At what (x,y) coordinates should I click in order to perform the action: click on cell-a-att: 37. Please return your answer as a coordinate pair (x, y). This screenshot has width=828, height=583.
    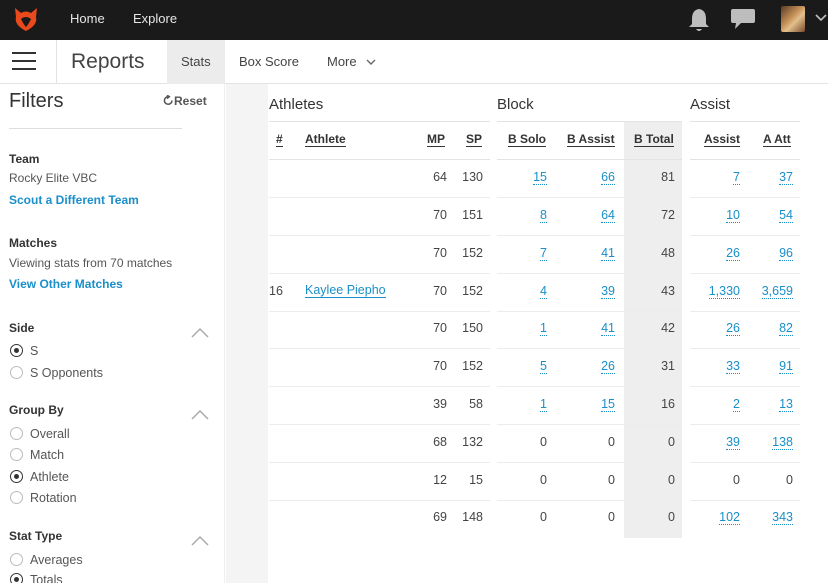
    Looking at the image, I should click on (774, 177).